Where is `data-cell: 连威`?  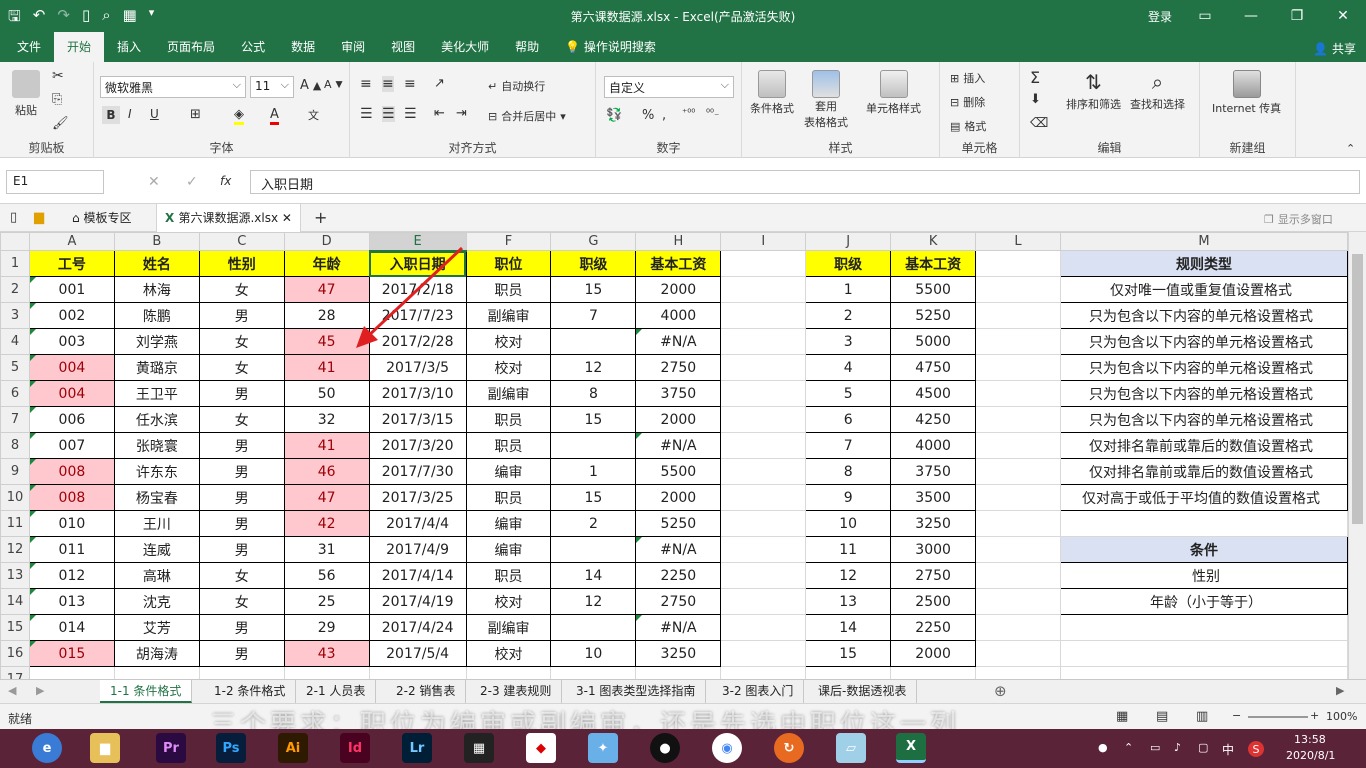
data-cell: 连威 is located at coordinates (156, 549).